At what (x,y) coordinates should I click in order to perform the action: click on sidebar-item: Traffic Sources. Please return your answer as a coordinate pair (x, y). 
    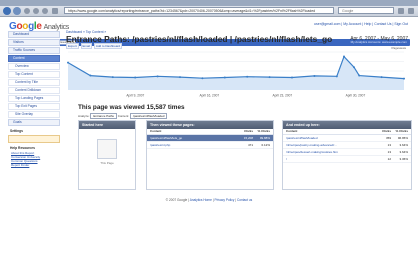
    Looking at the image, I should click on (34, 50).